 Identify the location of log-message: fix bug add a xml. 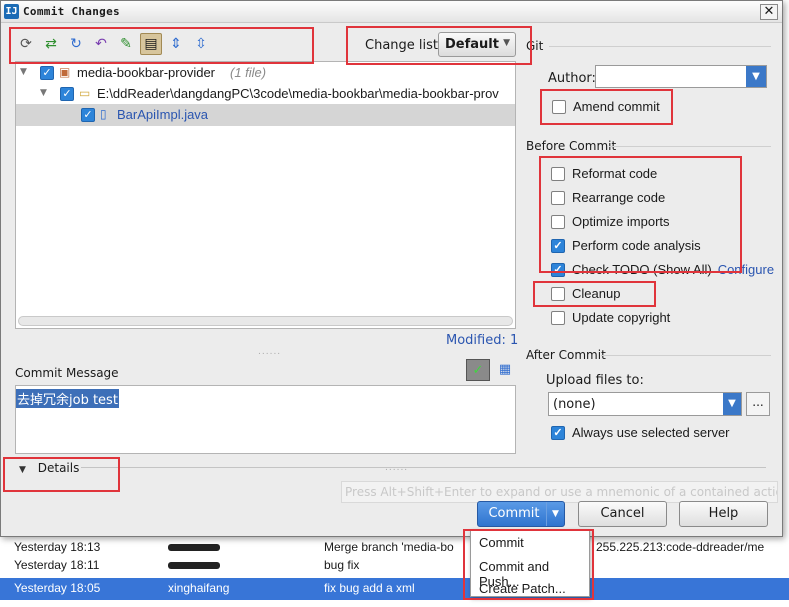
(369, 588).